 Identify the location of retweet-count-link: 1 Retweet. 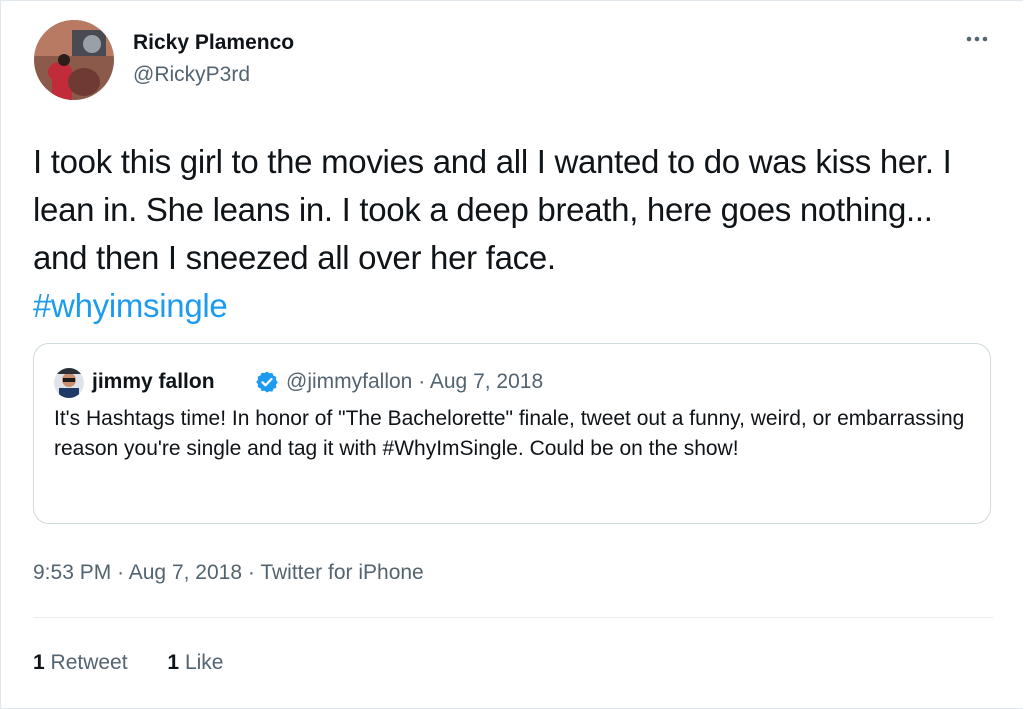
(80, 663).